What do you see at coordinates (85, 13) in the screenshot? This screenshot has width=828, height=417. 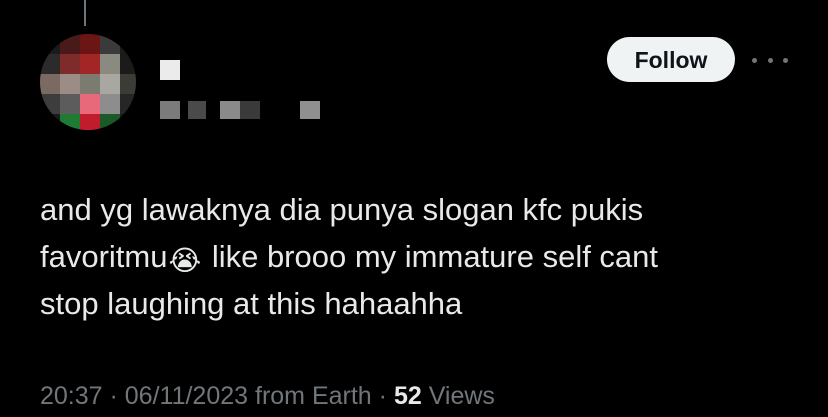 I see `thread-connector-line` at bounding box center [85, 13].